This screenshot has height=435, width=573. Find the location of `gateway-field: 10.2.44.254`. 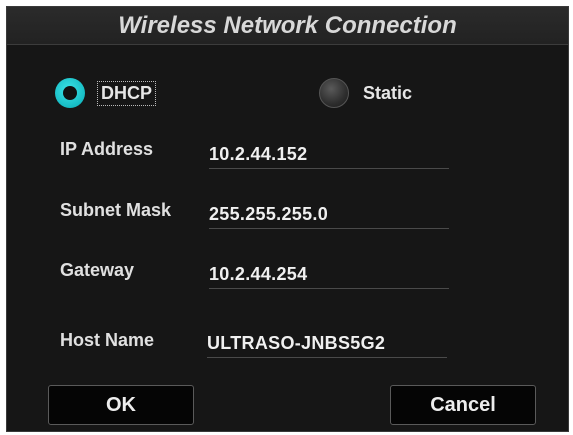

gateway-field: 10.2.44.254 is located at coordinates (329, 274).